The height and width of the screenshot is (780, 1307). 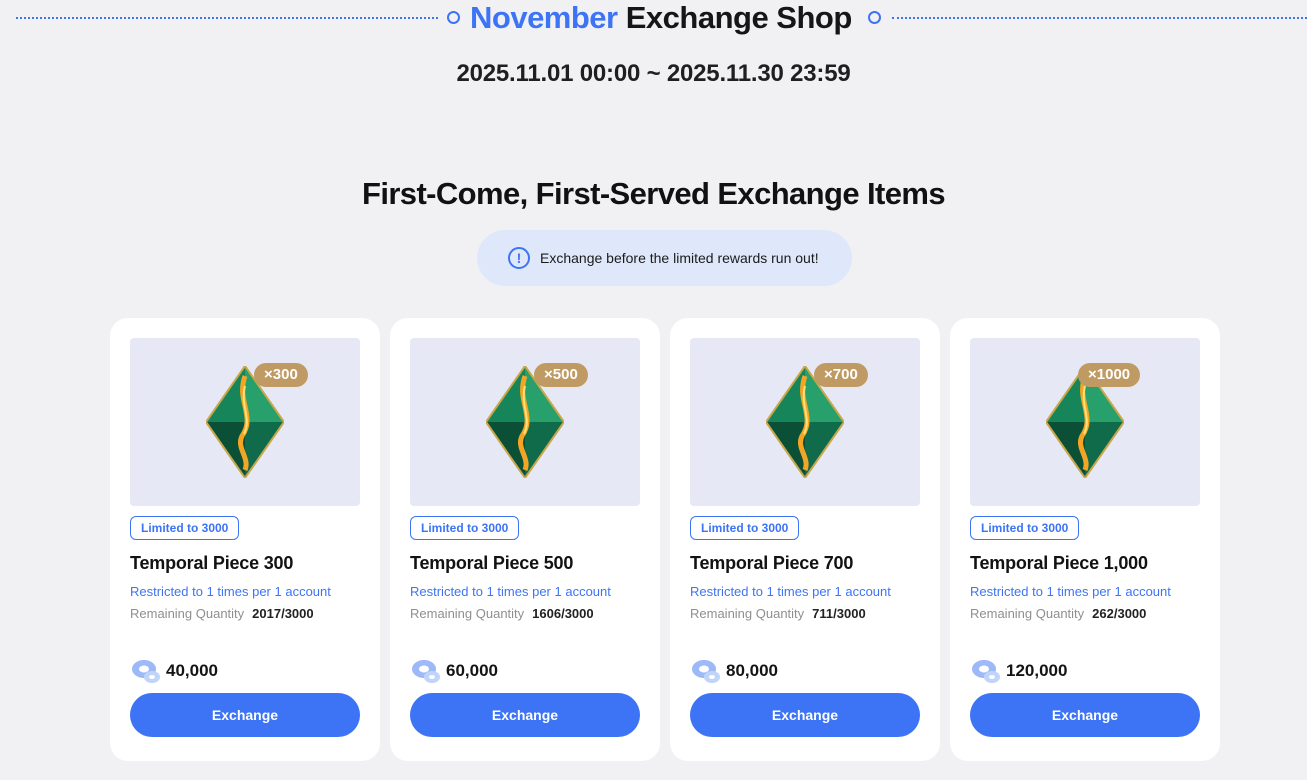 I want to click on price: 80,000, so click(x=734, y=671).